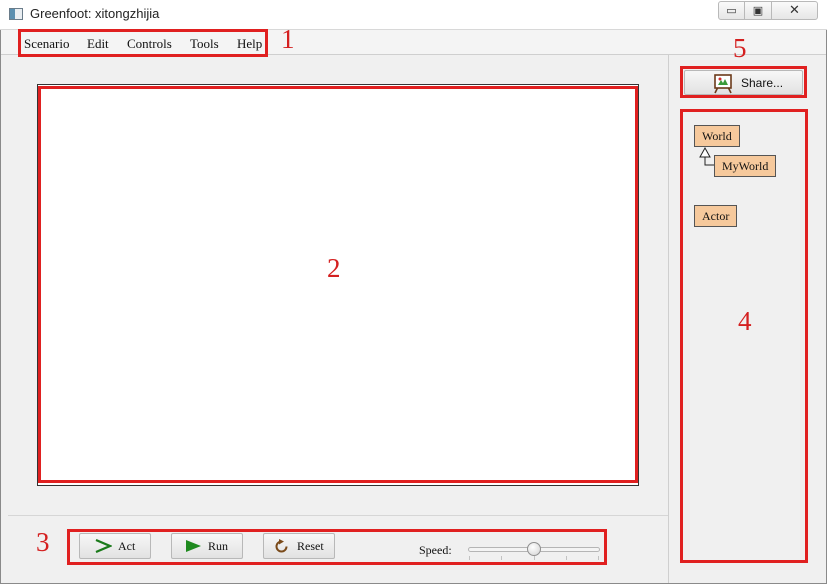 This screenshot has height=584, width=827. I want to click on menu-tools: Tools, so click(204, 44).